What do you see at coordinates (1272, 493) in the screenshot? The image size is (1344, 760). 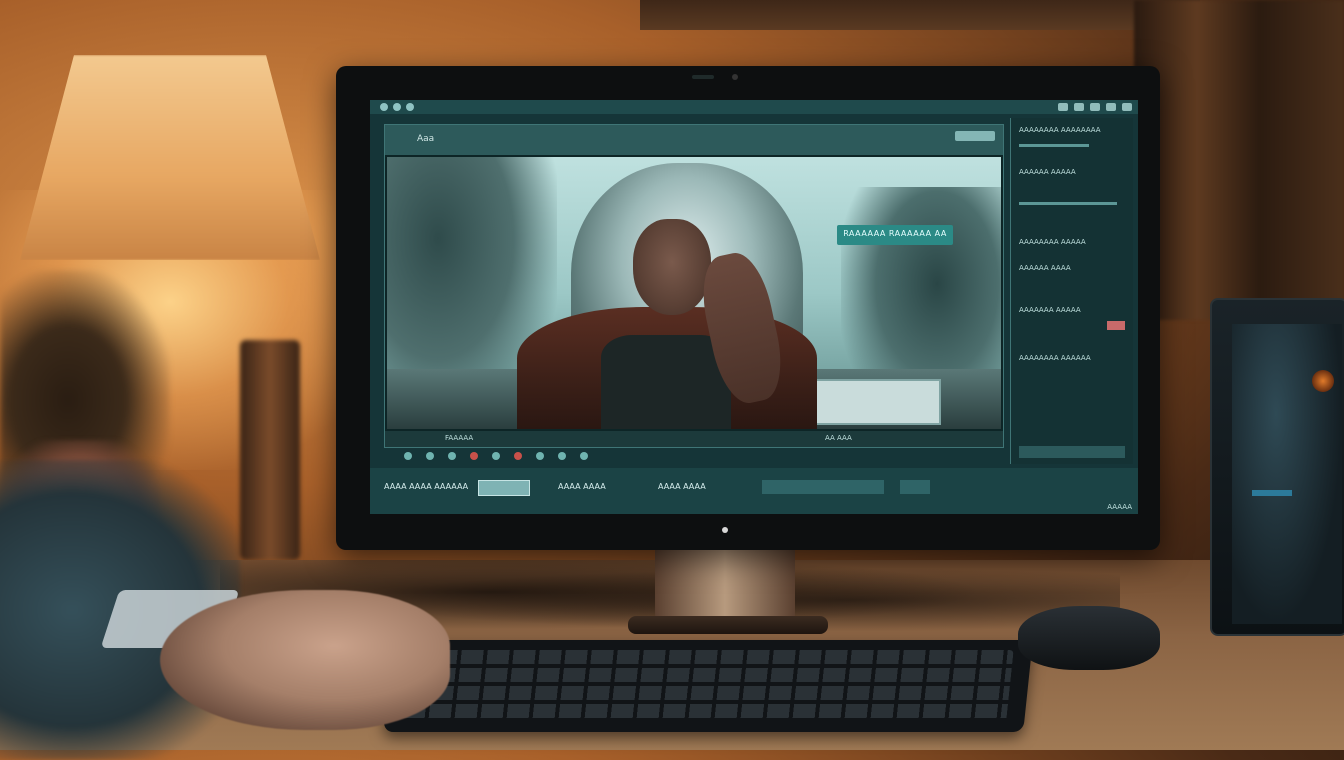 I see `device-light` at bounding box center [1272, 493].